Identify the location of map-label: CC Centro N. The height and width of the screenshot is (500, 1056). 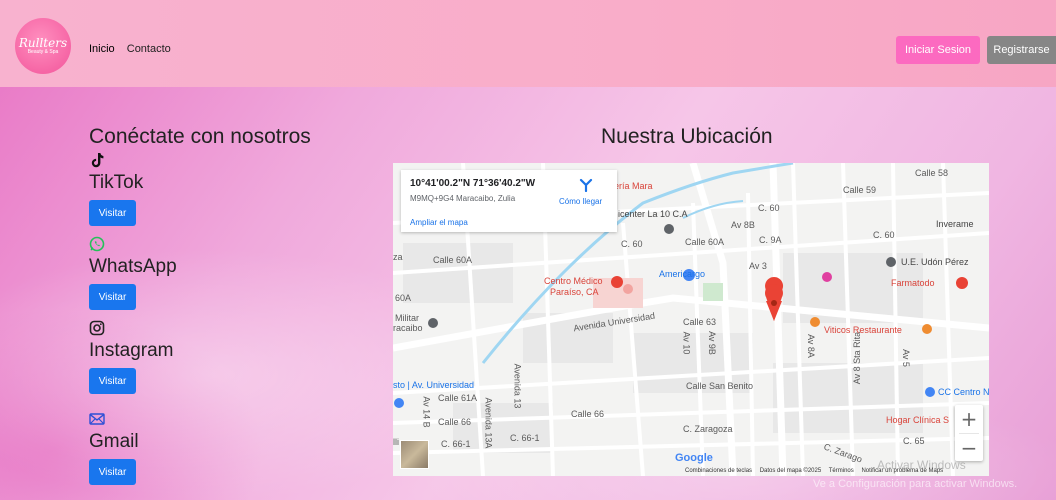
(963, 392).